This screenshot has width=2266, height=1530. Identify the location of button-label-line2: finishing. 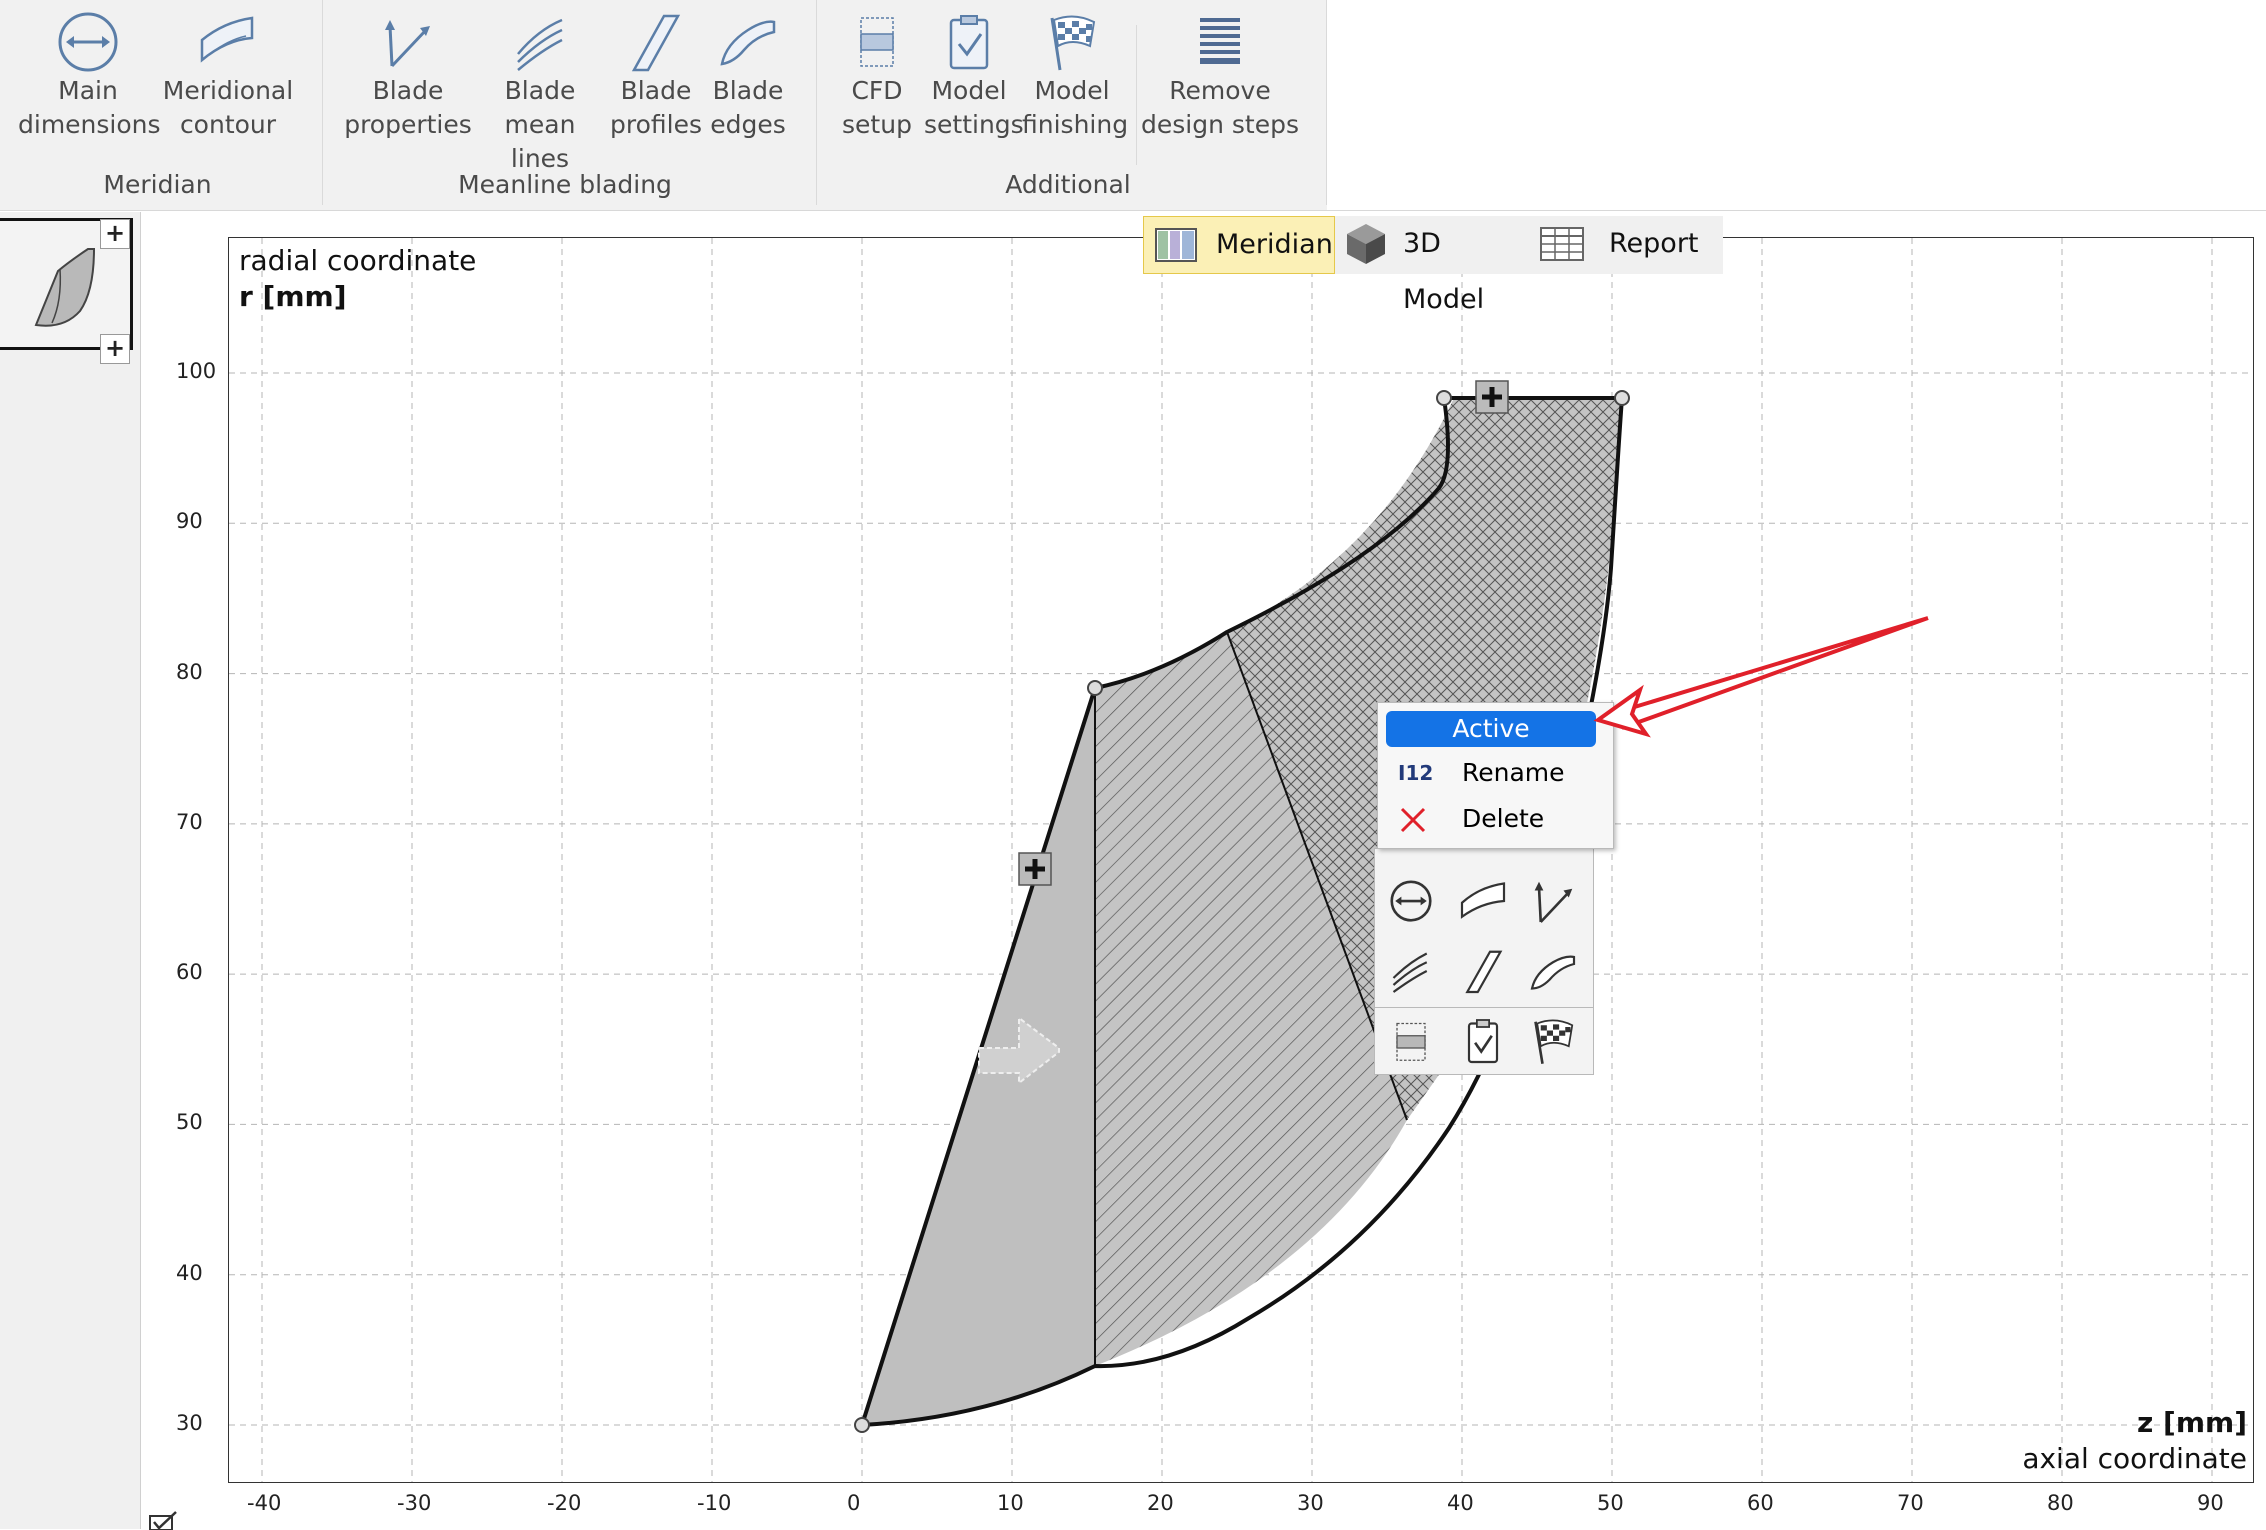
(1075, 124).